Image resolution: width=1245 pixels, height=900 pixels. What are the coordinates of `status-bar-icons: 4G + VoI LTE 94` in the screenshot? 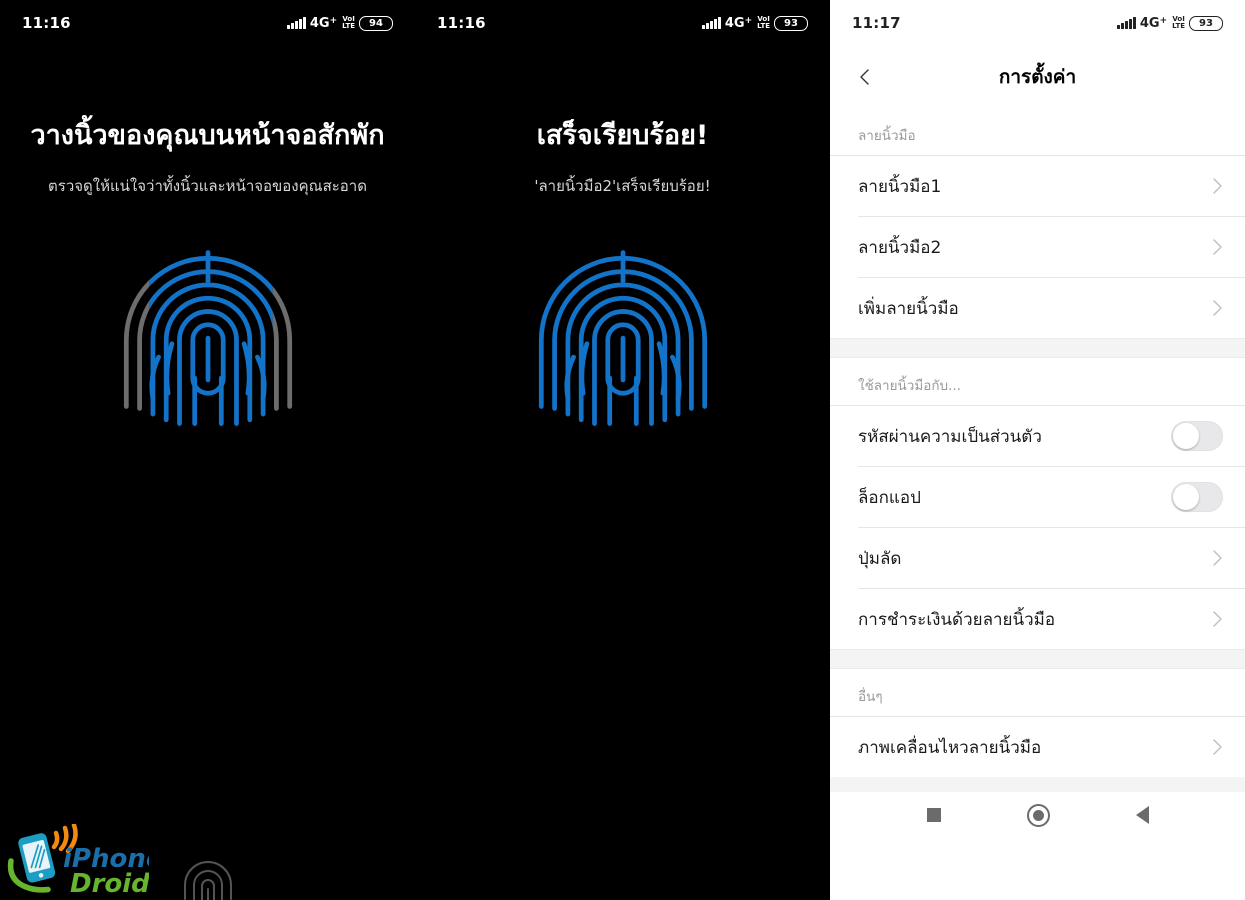 It's located at (340, 23).